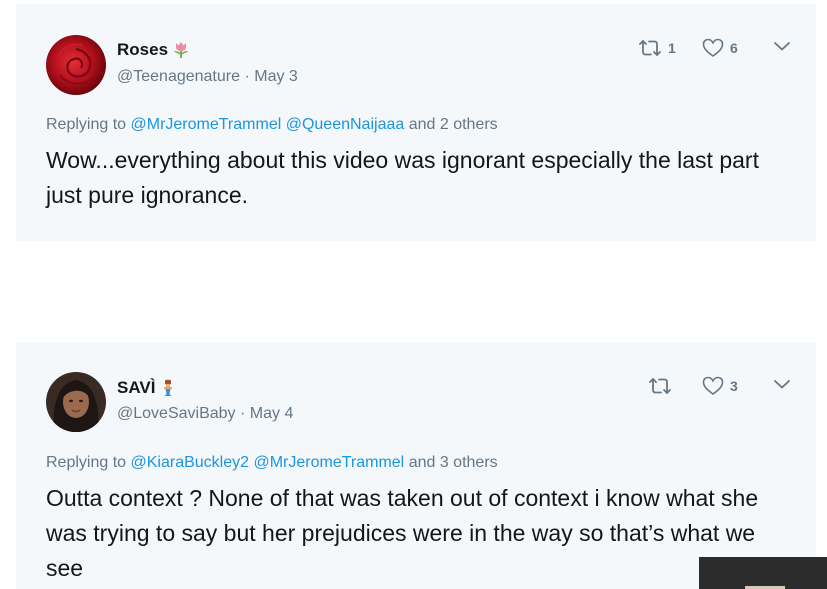 This screenshot has height=589, width=827. What do you see at coordinates (672, 48) in the screenshot?
I see `retweet-count: 1` at bounding box center [672, 48].